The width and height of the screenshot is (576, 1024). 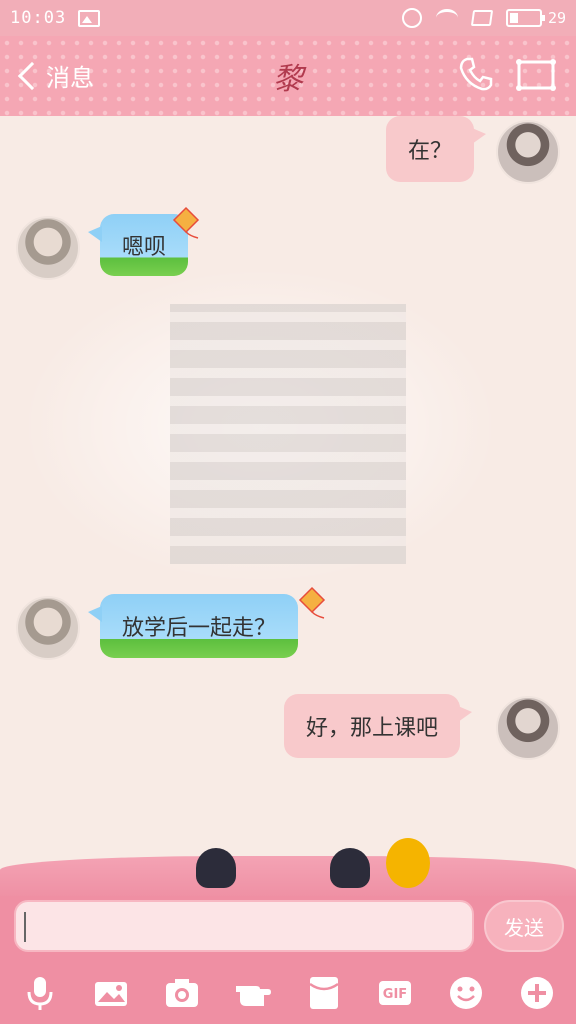 I want to click on status-bar: 10:03 29, so click(x=288, y=18).